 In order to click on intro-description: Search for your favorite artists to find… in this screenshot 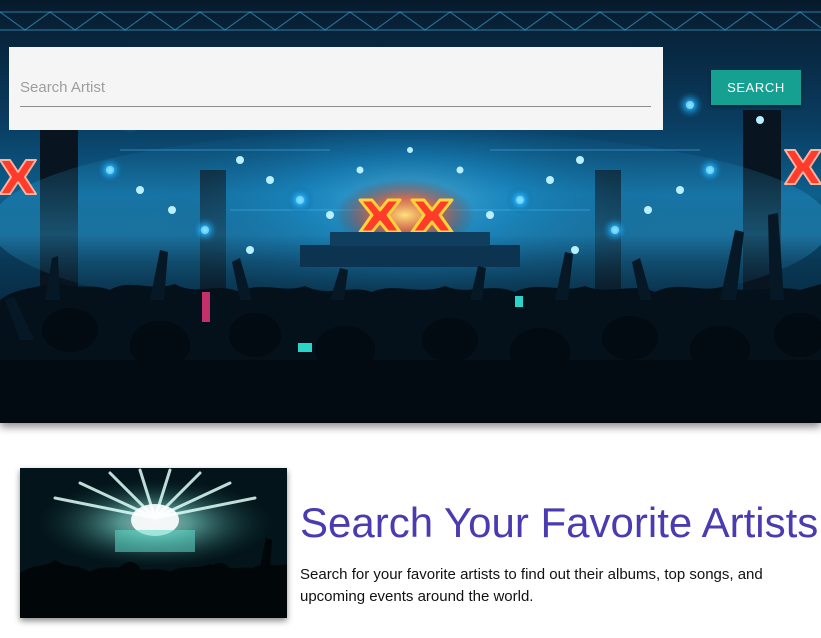, I will do `click(531, 585)`.